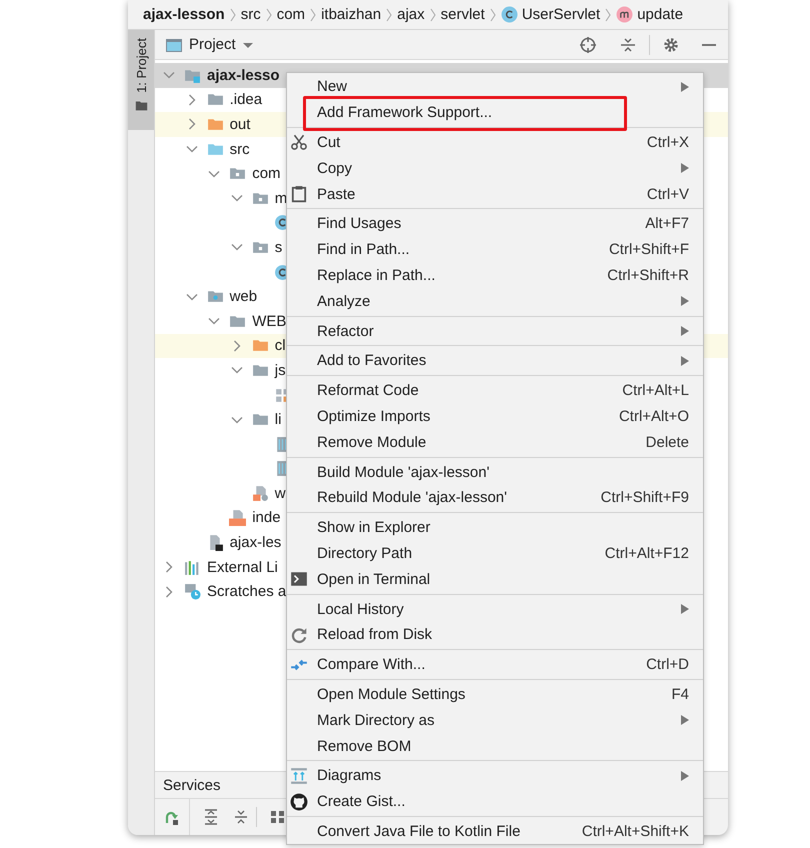 The image size is (810, 848). I want to click on tree-label: js, so click(280, 370).